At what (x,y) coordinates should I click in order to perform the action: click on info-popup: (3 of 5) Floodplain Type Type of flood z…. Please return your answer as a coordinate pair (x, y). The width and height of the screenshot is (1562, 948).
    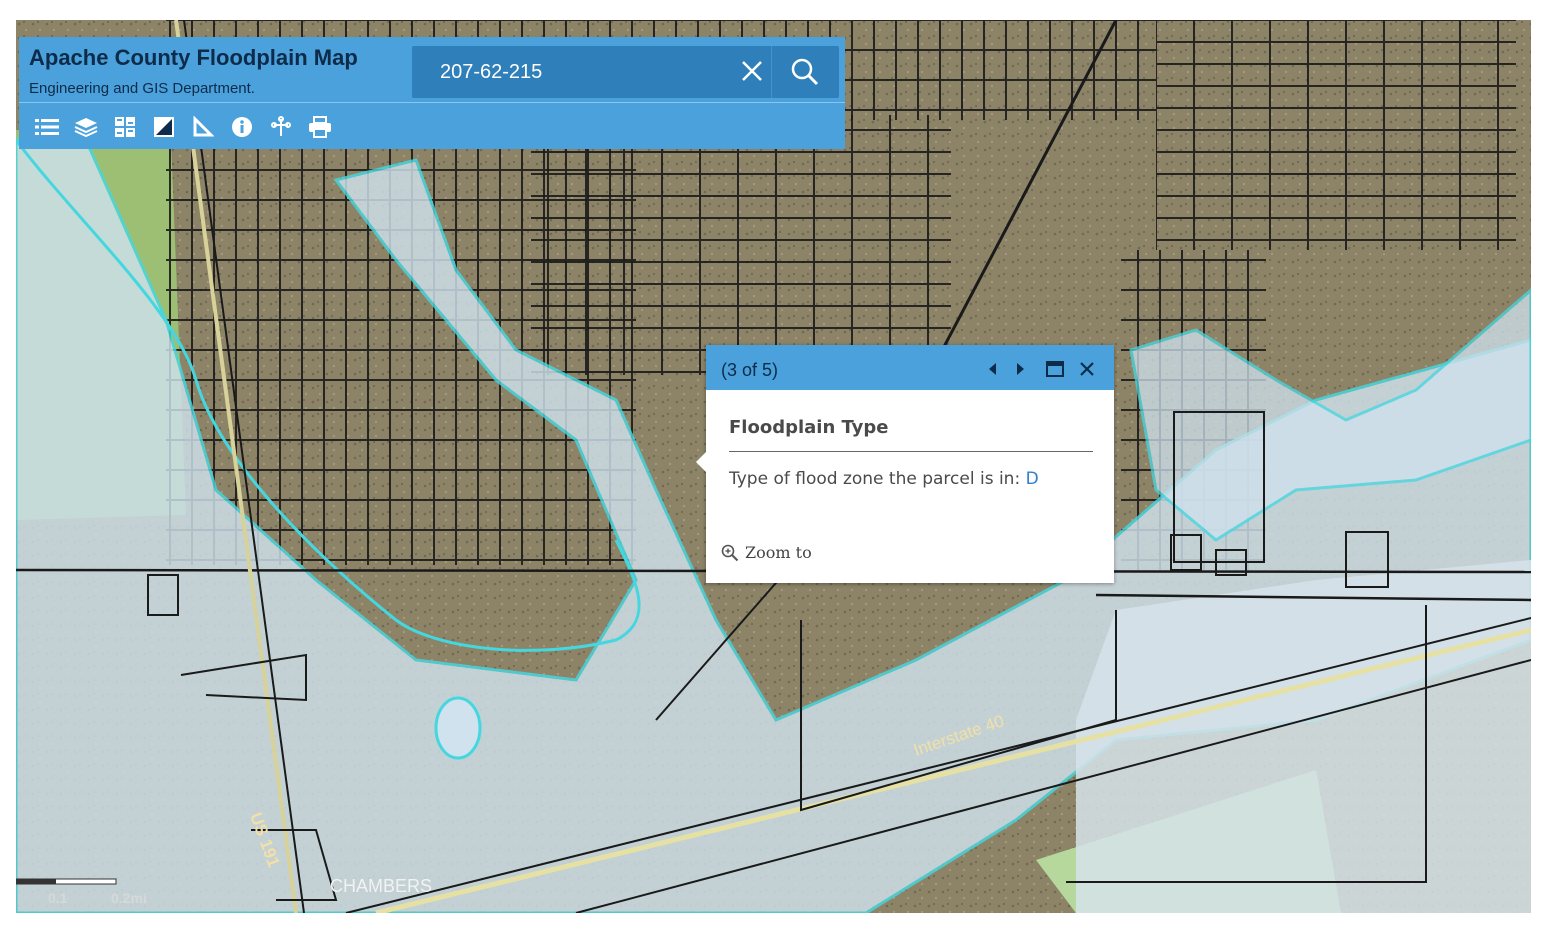
    Looking at the image, I should click on (905, 464).